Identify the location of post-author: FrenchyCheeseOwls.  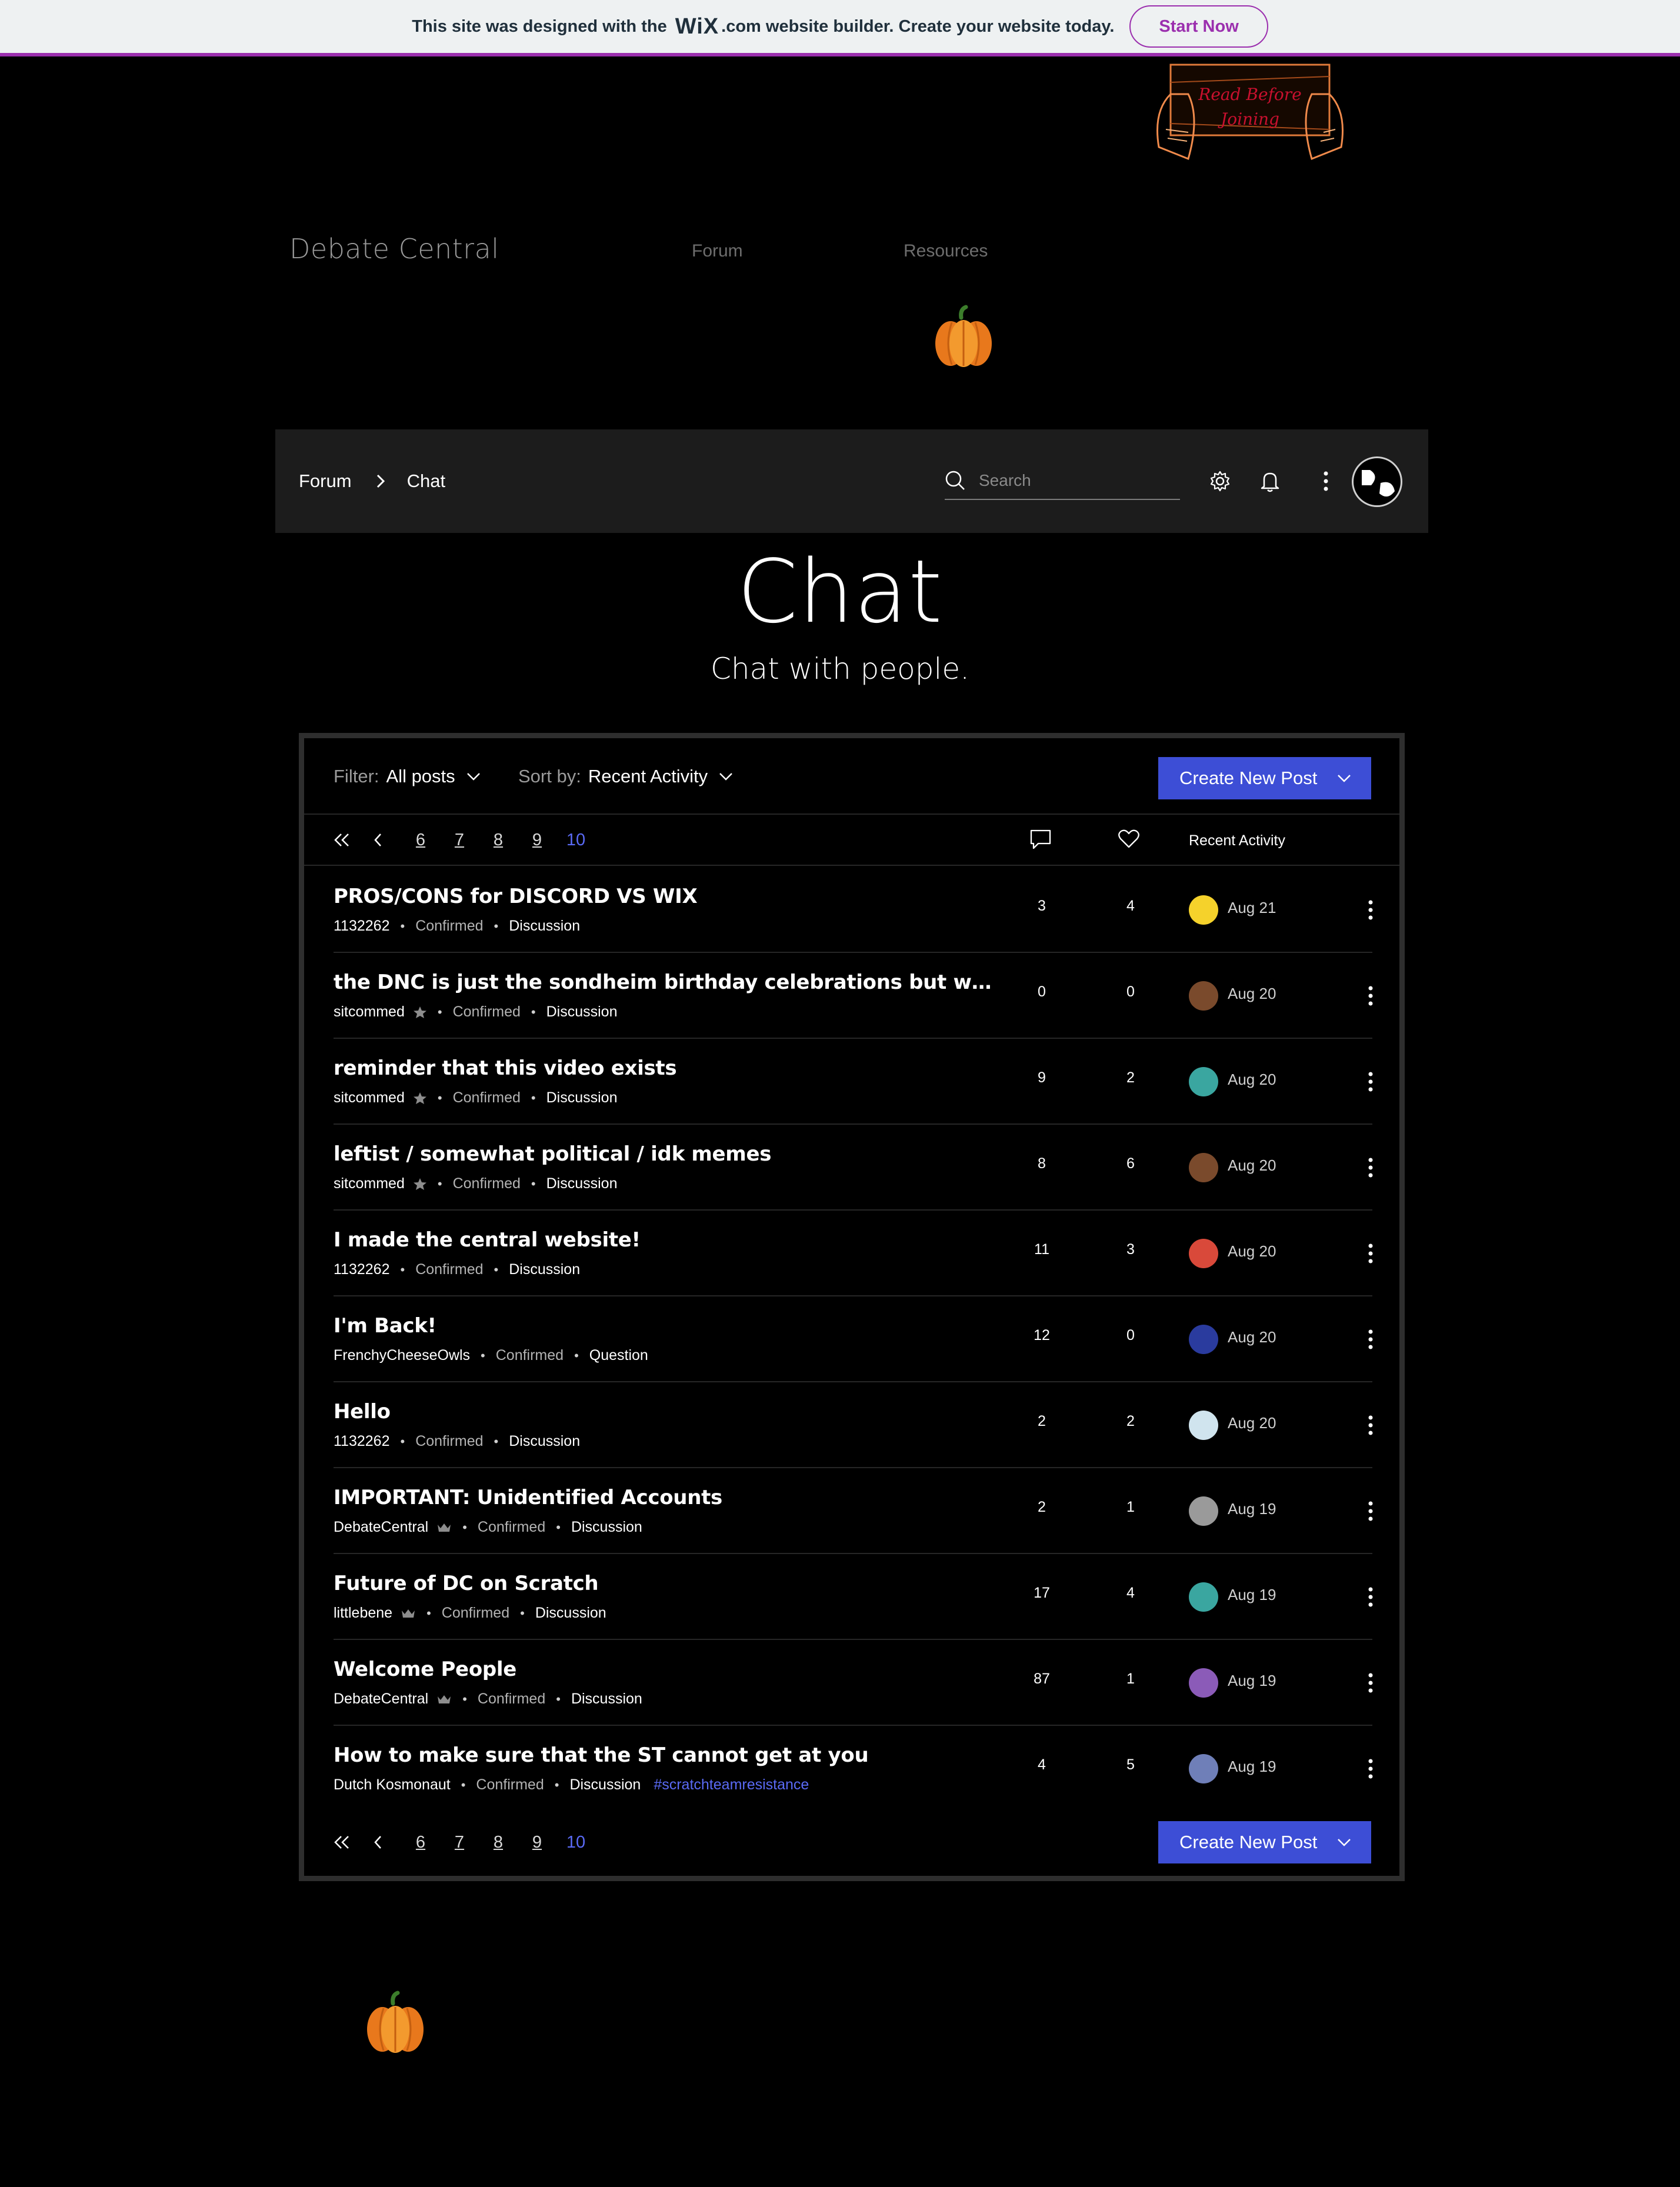
(402, 1355).